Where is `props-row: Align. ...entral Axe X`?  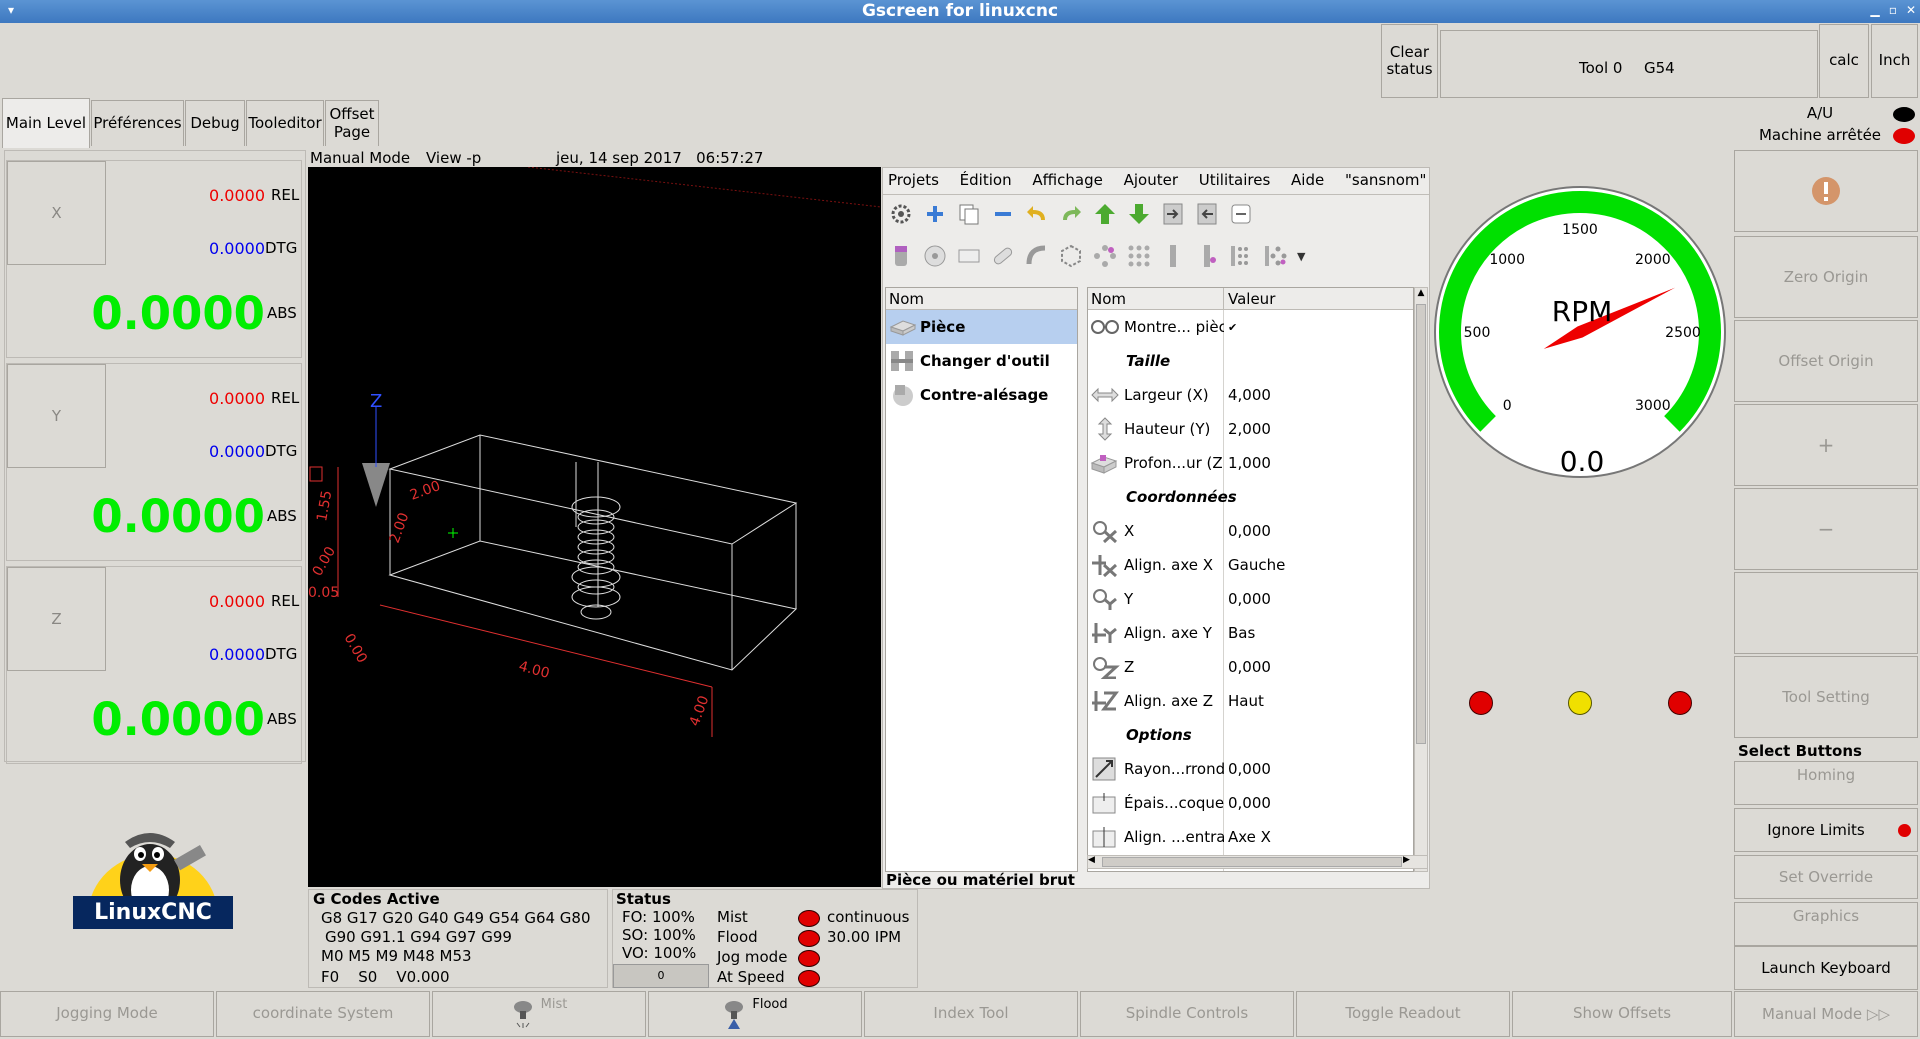
props-row: Align. ...entral Axe X is located at coordinates (1250, 837).